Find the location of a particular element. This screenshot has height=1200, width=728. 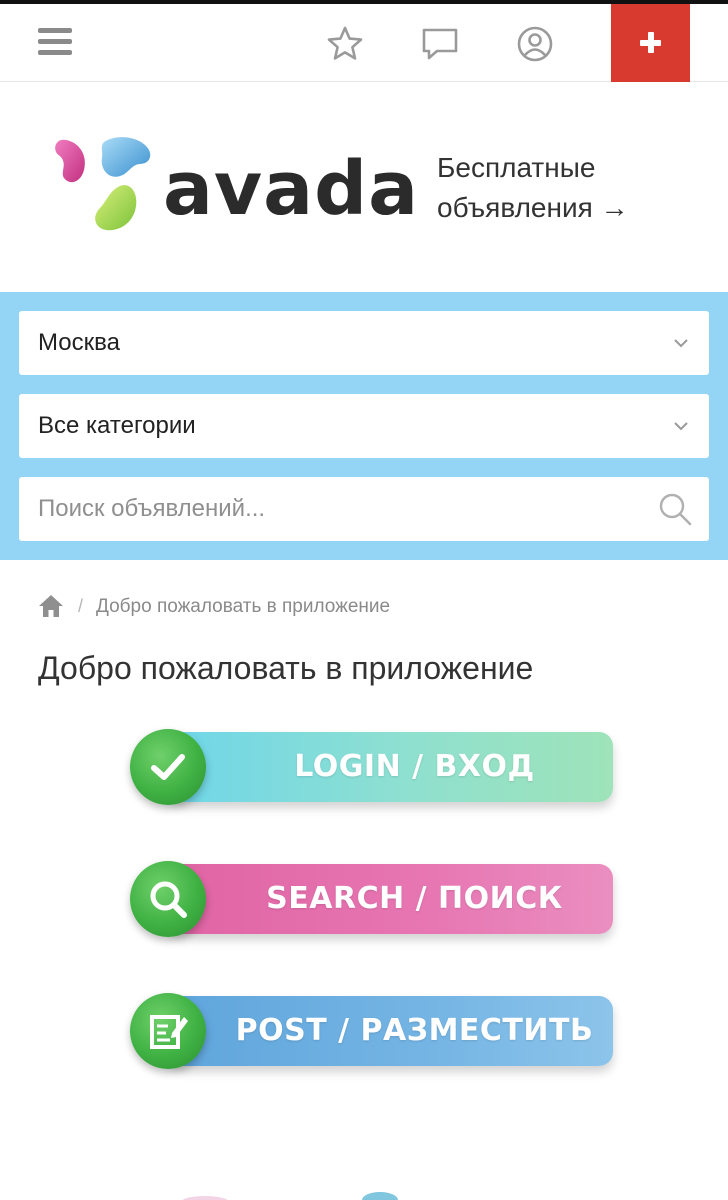

login-button-label: LOGIN / ВХОД is located at coordinates (414, 766).